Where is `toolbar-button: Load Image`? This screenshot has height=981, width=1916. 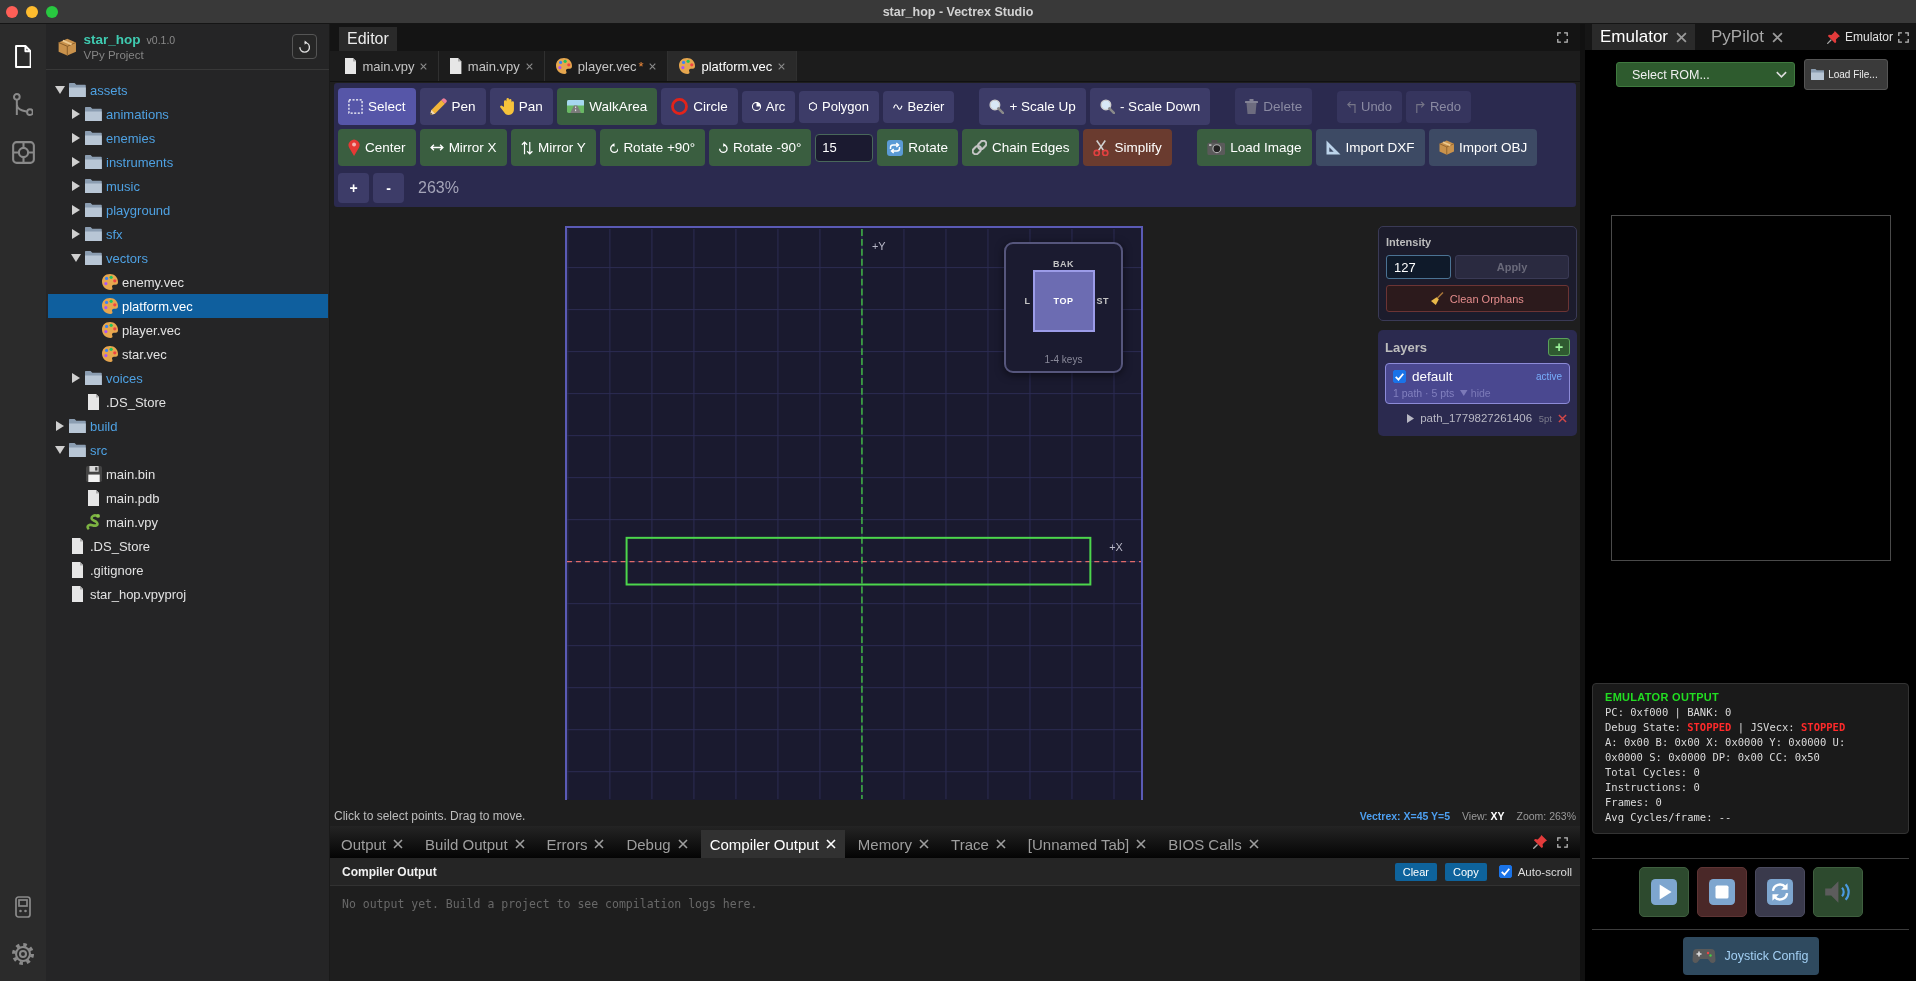
toolbar-button: Load Image is located at coordinates (1254, 147).